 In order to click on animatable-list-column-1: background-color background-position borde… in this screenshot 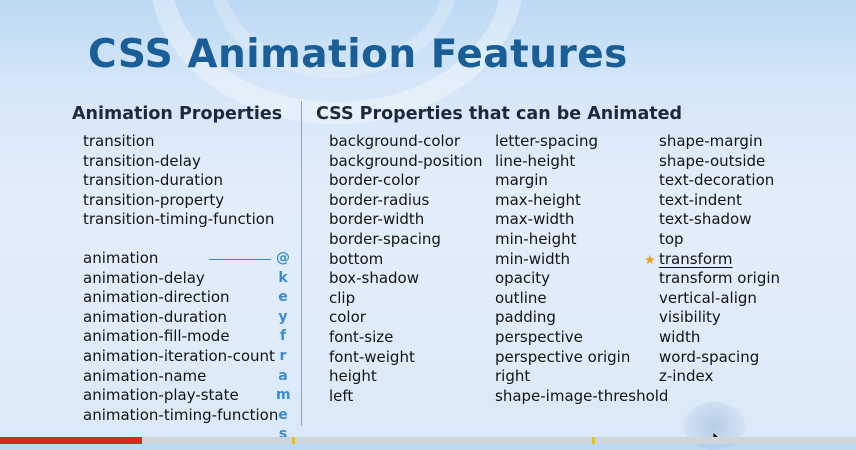, I will do `click(406, 269)`.